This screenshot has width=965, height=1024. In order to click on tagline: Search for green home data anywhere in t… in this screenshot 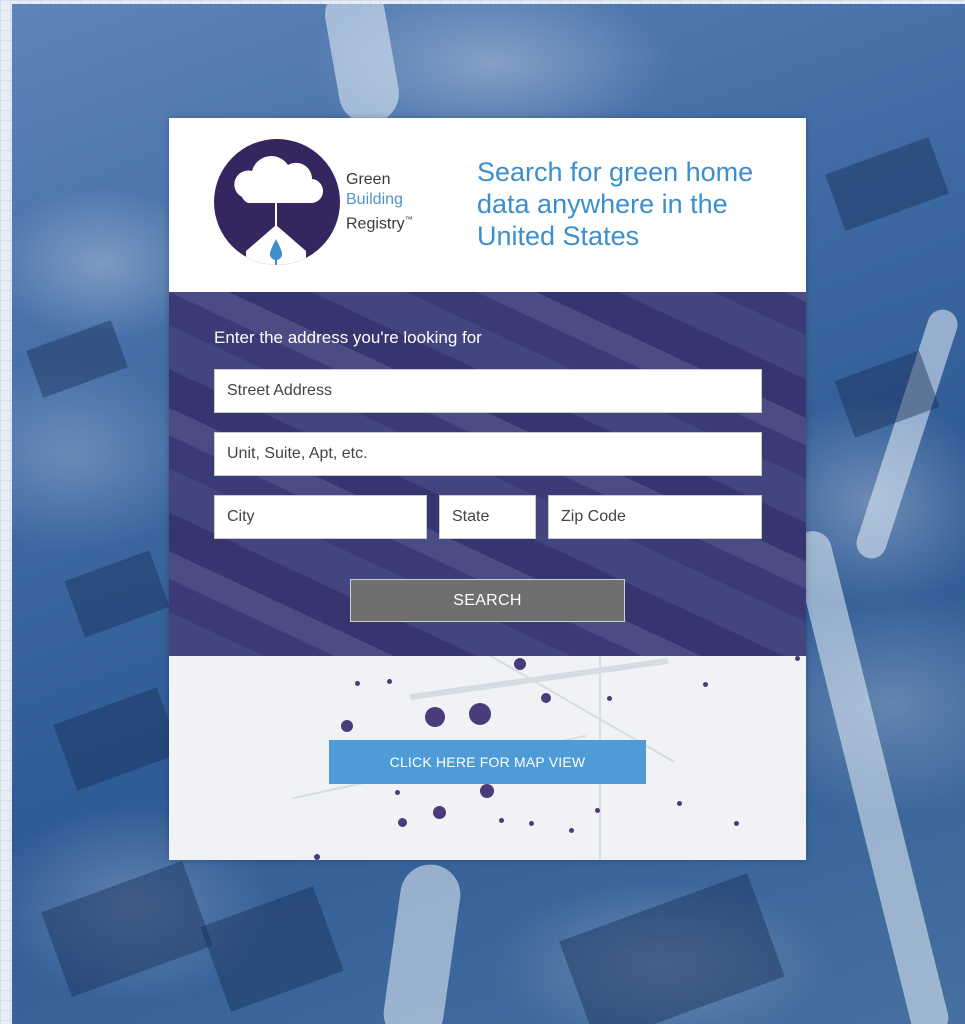, I will do `click(615, 204)`.